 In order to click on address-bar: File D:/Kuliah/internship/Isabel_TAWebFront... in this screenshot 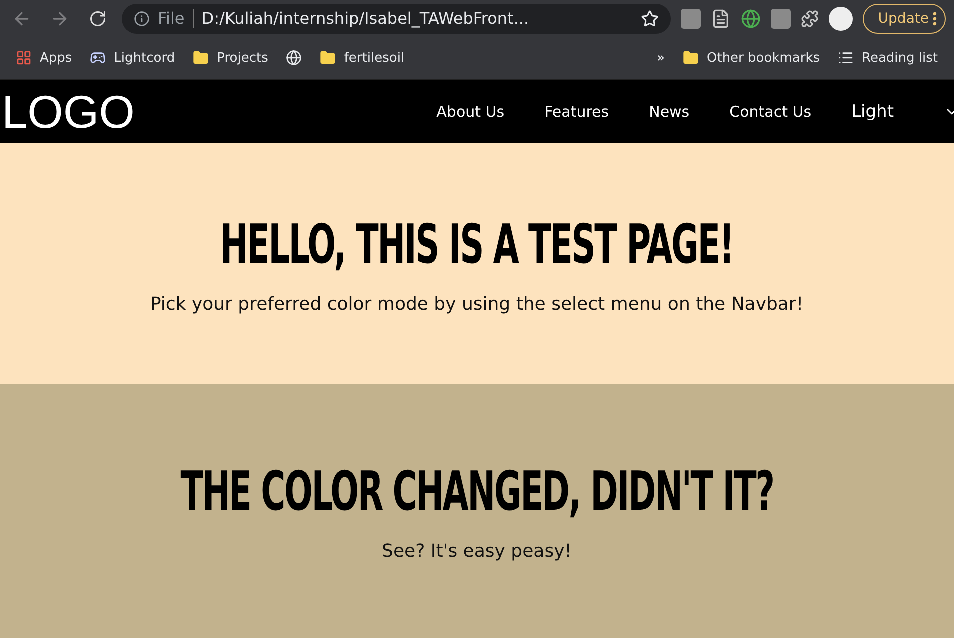, I will do `click(397, 19)`.